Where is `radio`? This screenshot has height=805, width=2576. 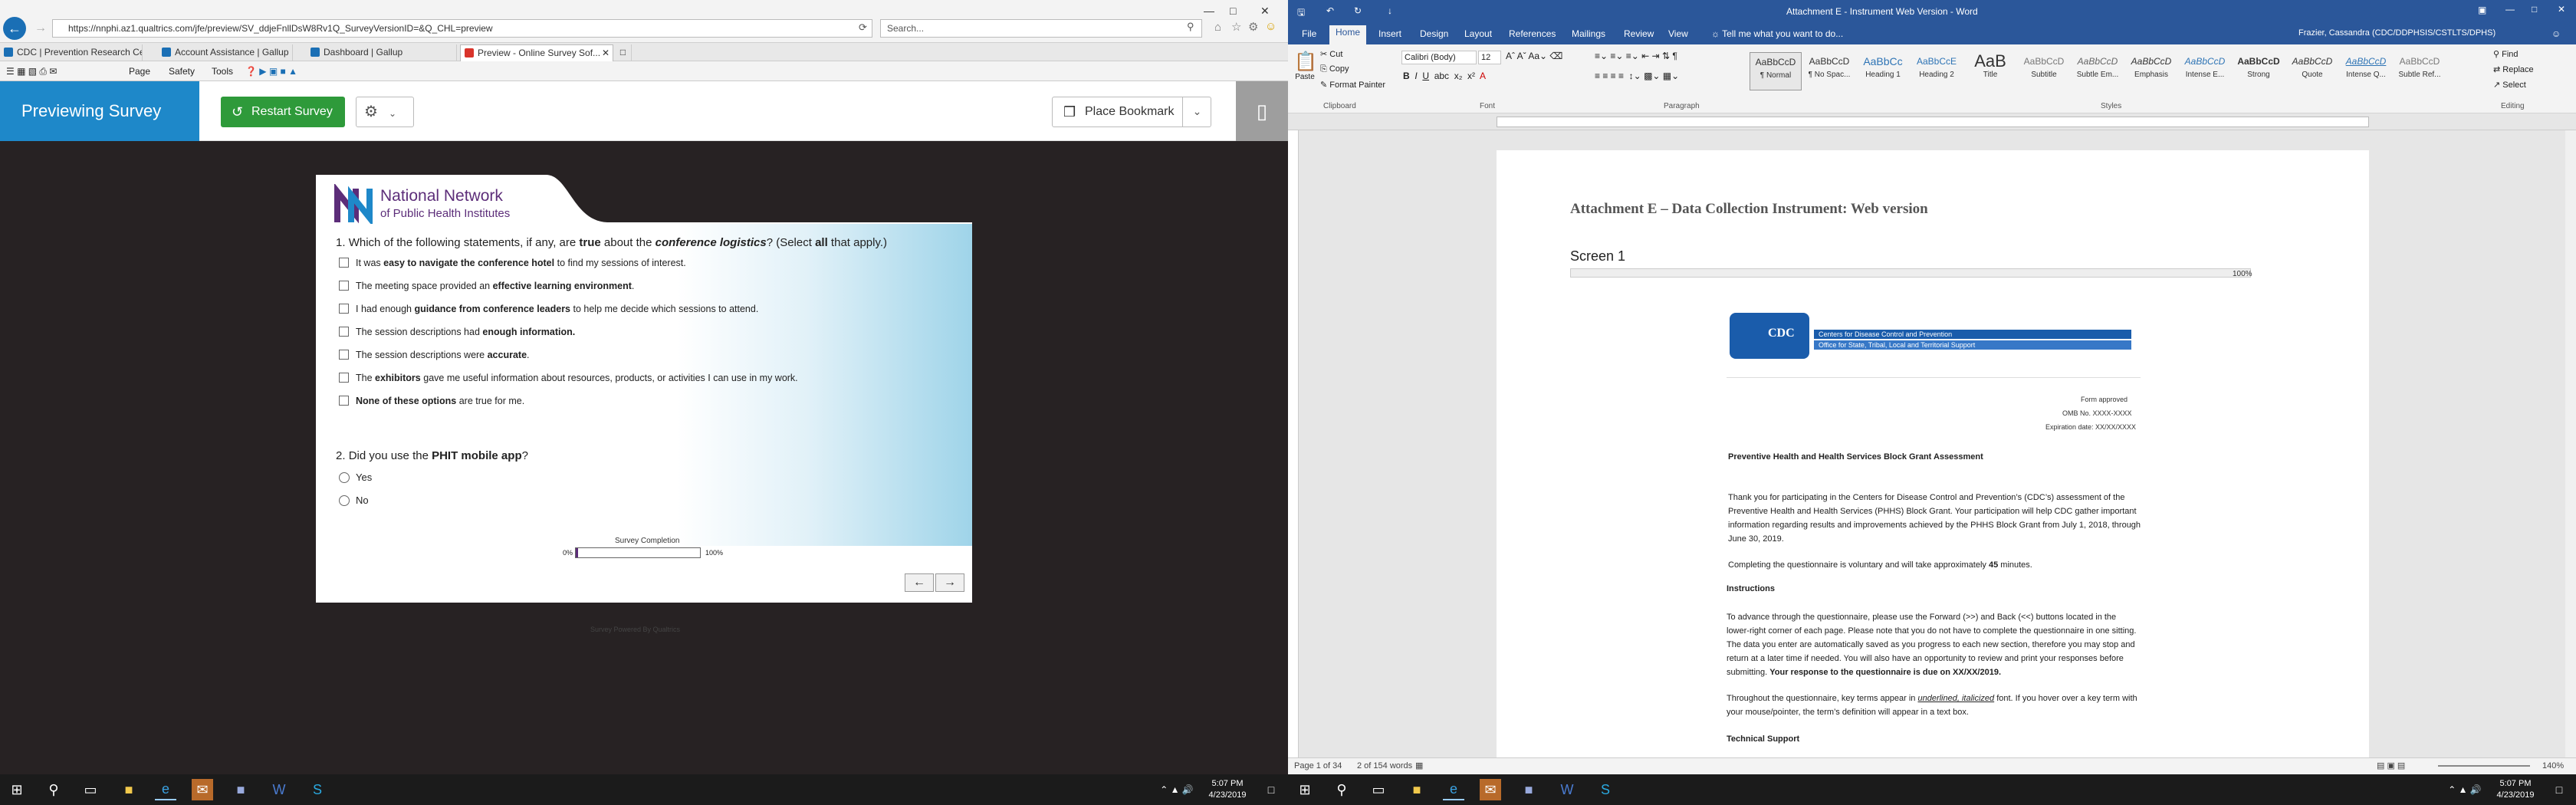
radio is located at coordinates (344, 478).